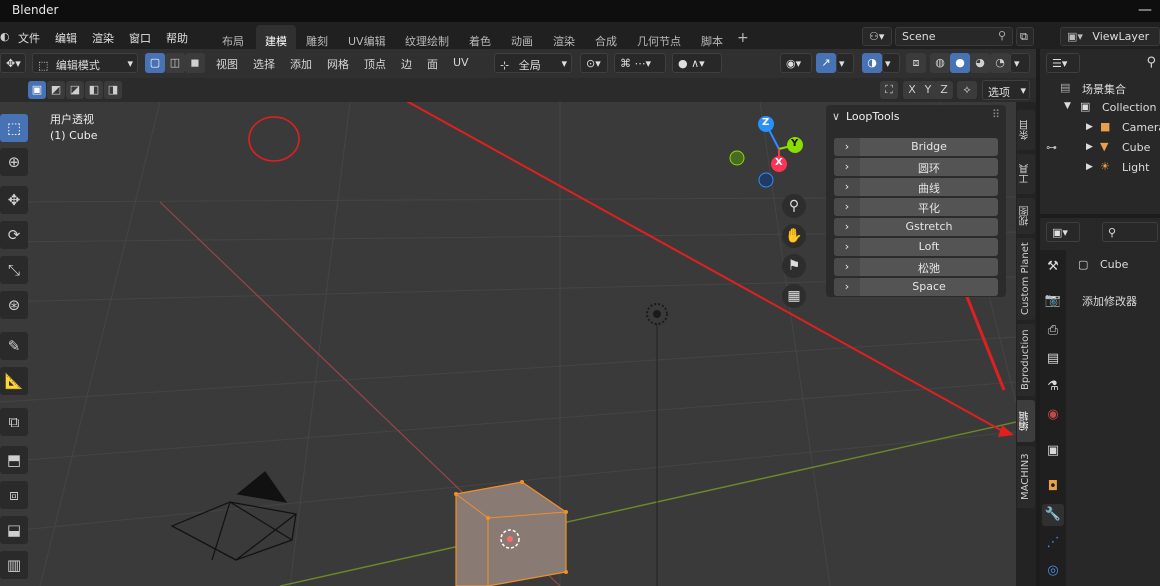  I want to click on select-invert-icon: ◧, so click(94, 90).